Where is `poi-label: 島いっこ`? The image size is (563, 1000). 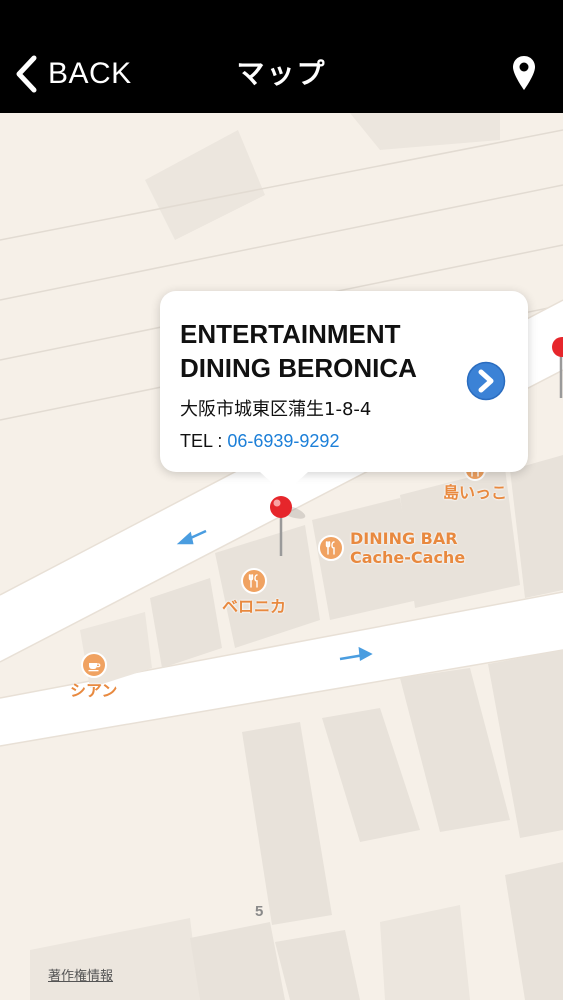
poi-label: 島いっこ is located at coordinates (475, 492).